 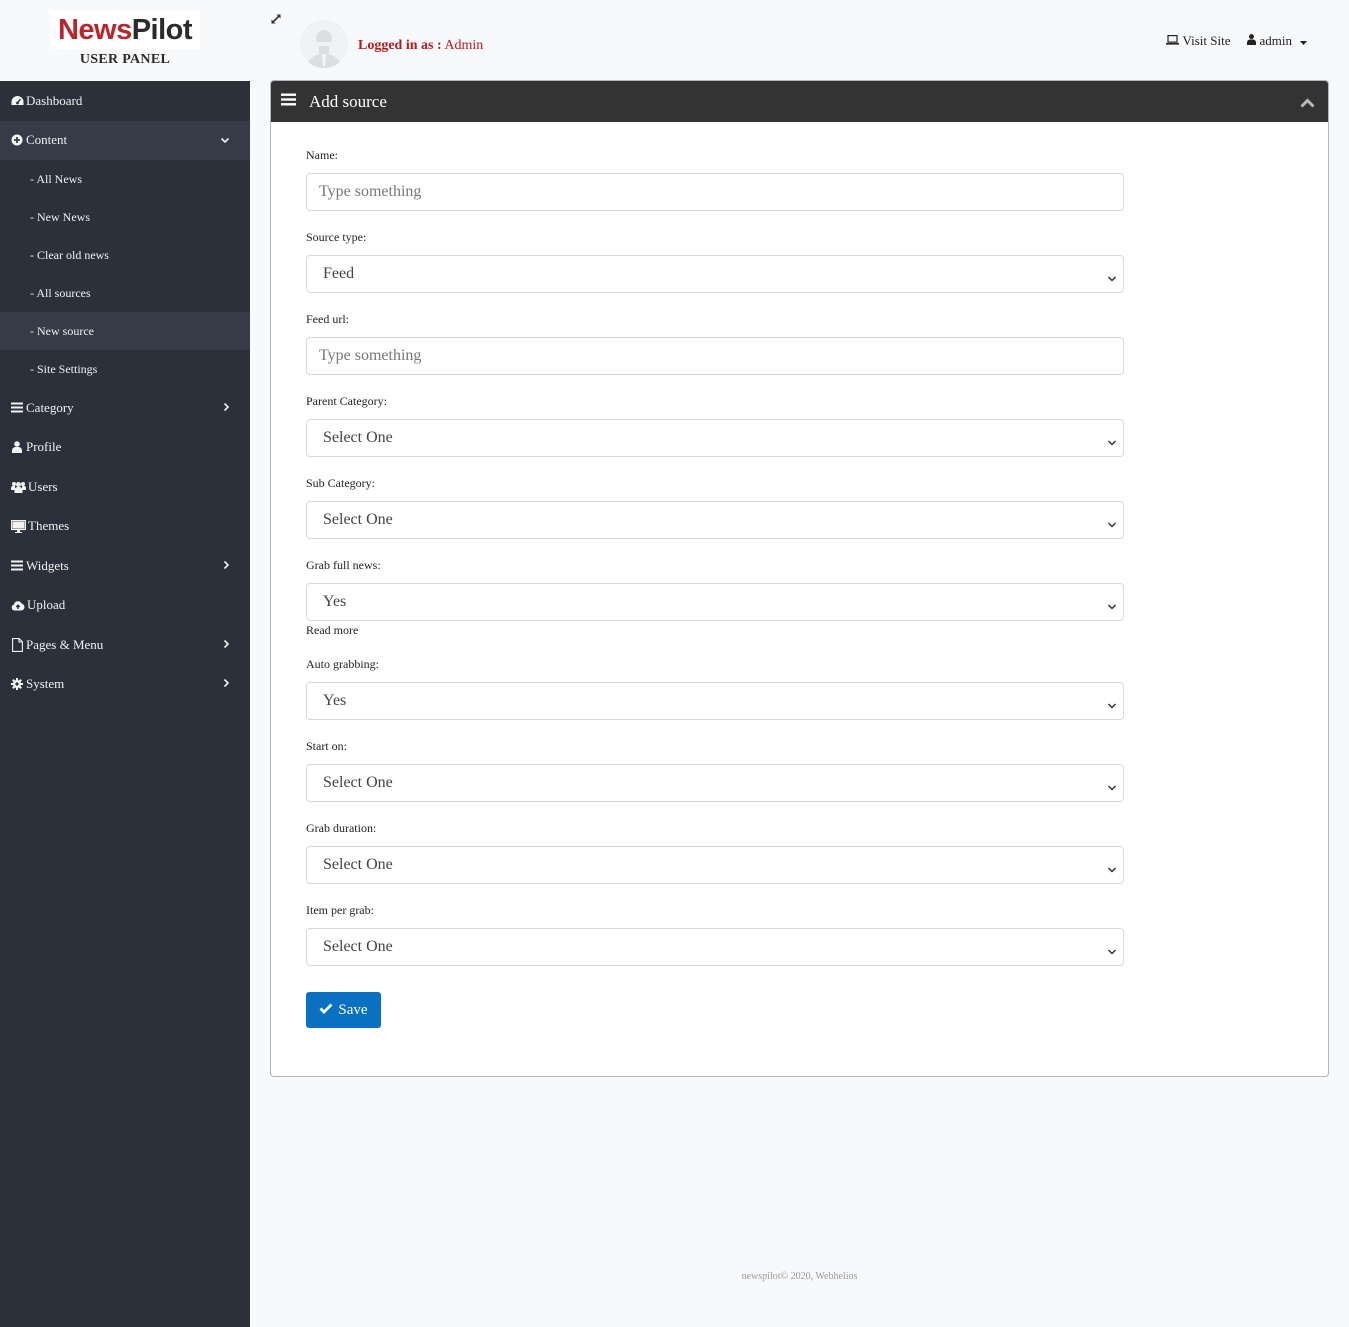 What do you see at coordinates (715, 438) in the screenshot?
I see `parent-category-select: Select One` at bounding box center [715, 438].